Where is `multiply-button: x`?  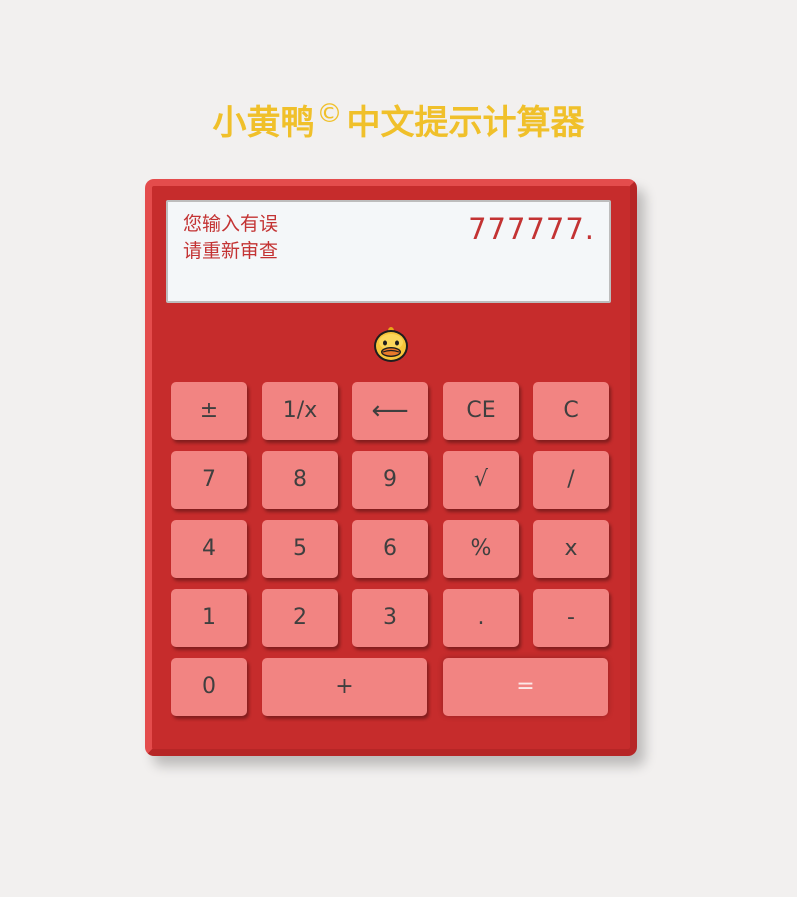
multiply-button: x is located at coordinates (571, 549).